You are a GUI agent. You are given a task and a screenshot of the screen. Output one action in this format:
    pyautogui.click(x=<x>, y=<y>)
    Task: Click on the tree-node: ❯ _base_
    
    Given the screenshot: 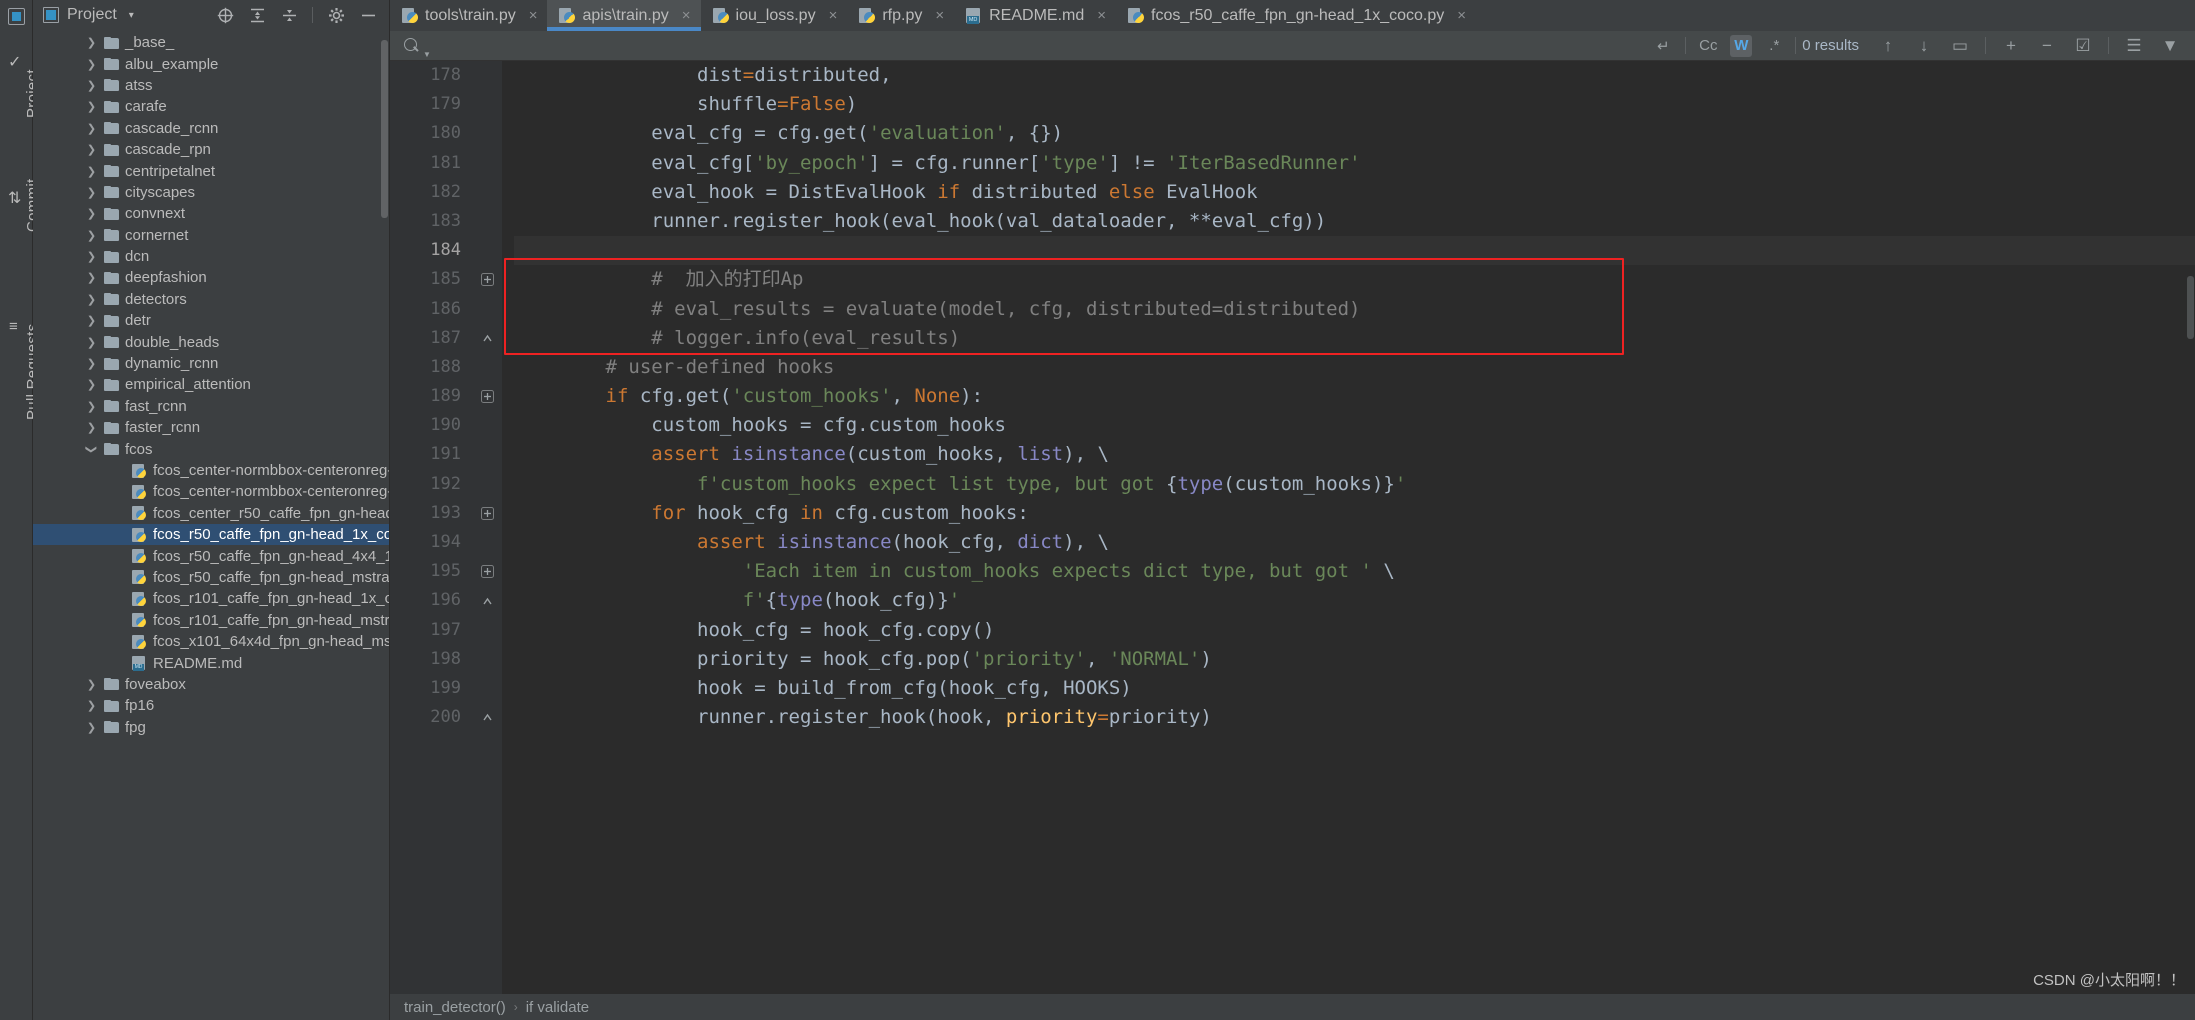 What is the action you would take?
    pyautogui.click(x=211, y=42)
    